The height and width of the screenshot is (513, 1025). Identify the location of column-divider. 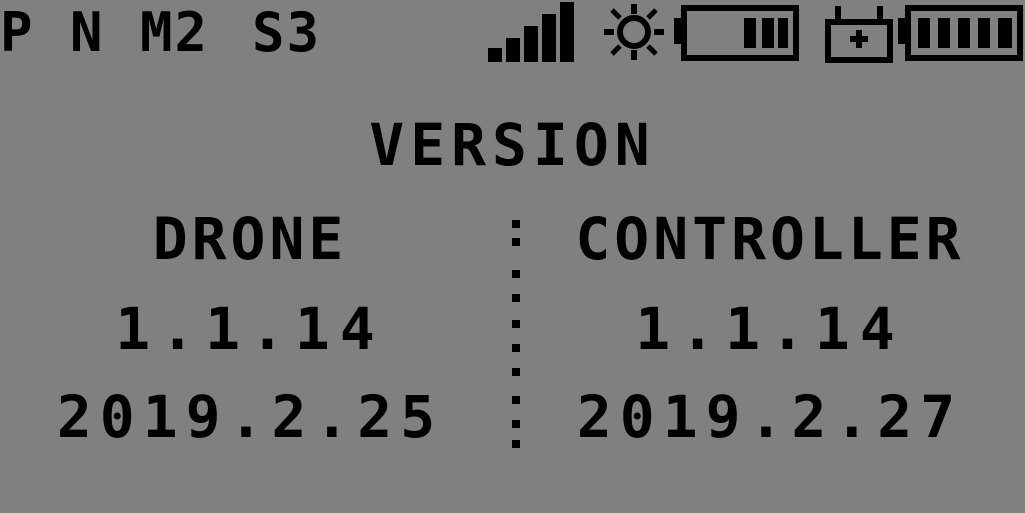
(516, 335).